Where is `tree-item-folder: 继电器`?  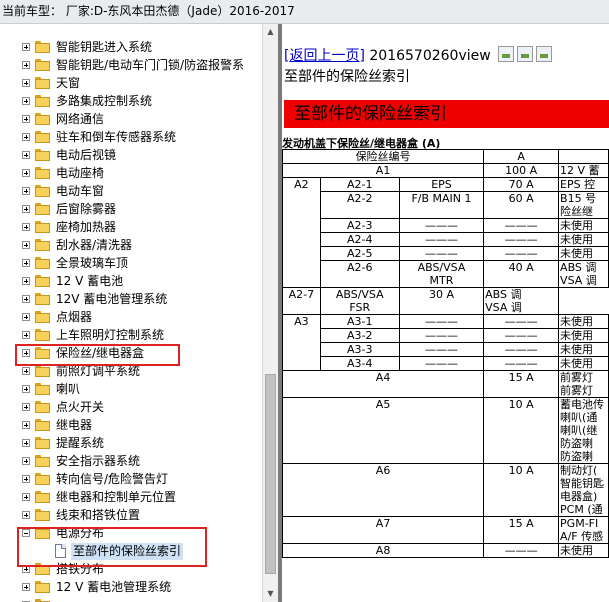
tree-item-folder: 继电器 is located at coordinates (131, 425).